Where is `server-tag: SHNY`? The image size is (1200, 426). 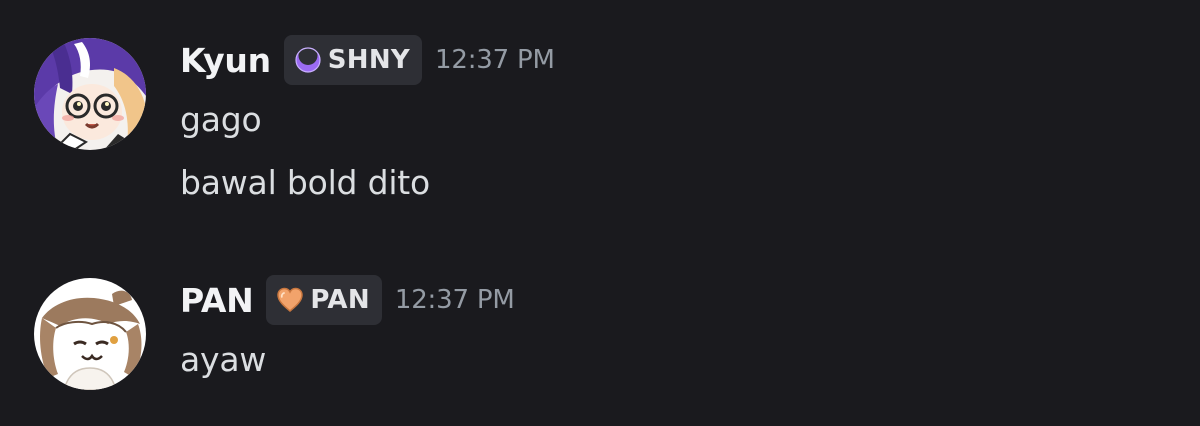 server-tag: SHNY is located at coordinates (353, 60).